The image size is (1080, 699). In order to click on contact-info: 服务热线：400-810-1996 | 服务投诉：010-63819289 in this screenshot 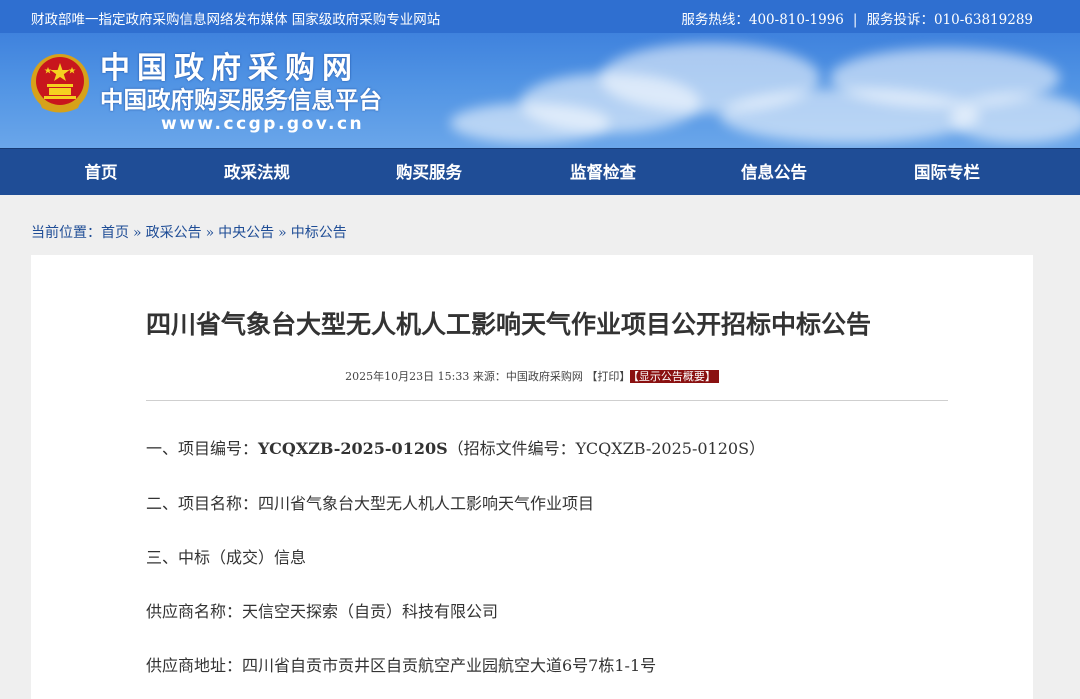, I will do `click(857, 18)`.